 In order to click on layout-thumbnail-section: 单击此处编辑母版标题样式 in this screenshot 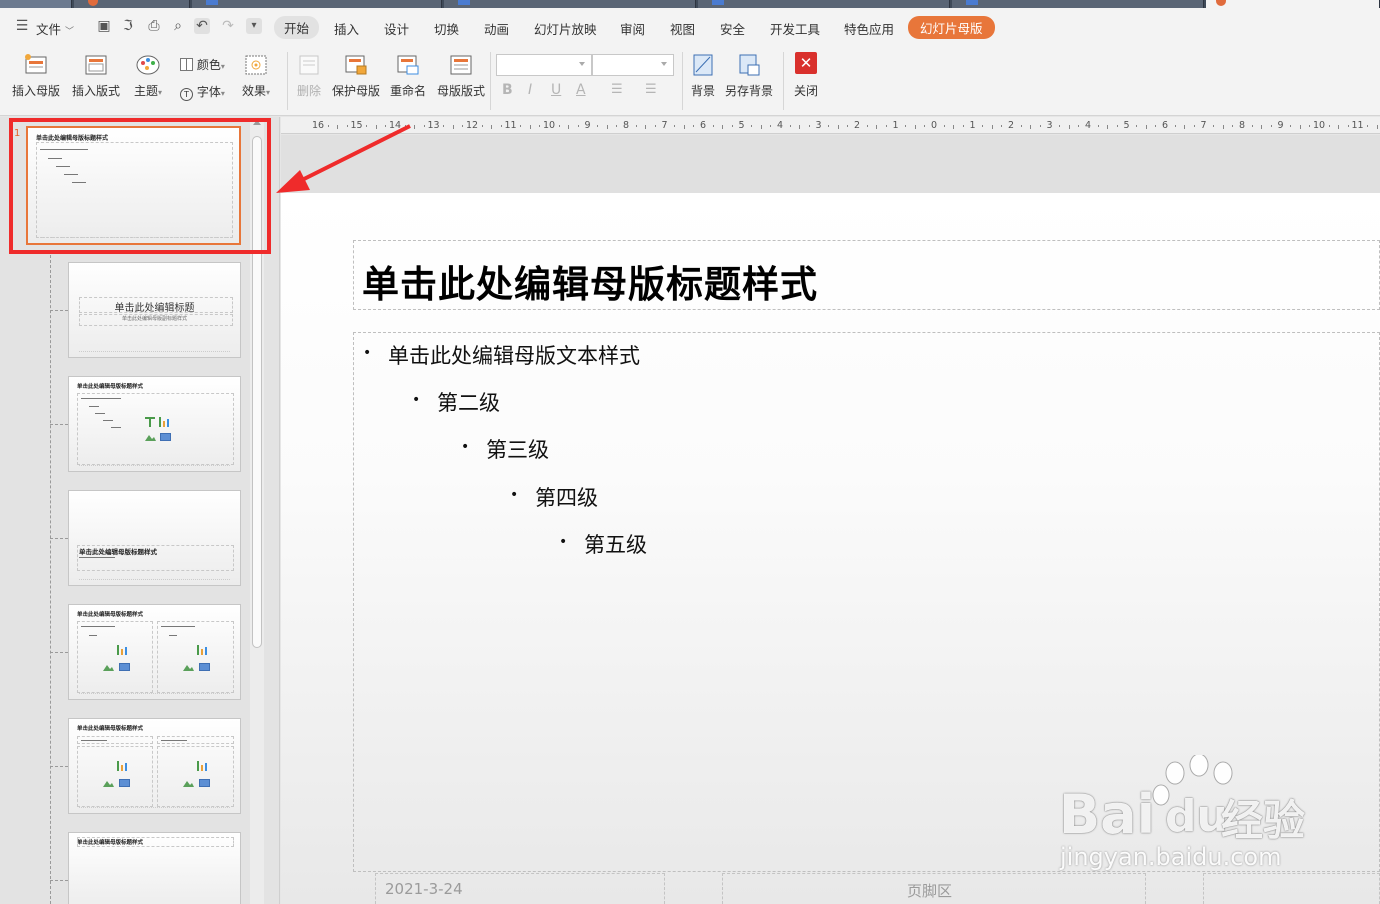, I will do `click(154, 538)`.